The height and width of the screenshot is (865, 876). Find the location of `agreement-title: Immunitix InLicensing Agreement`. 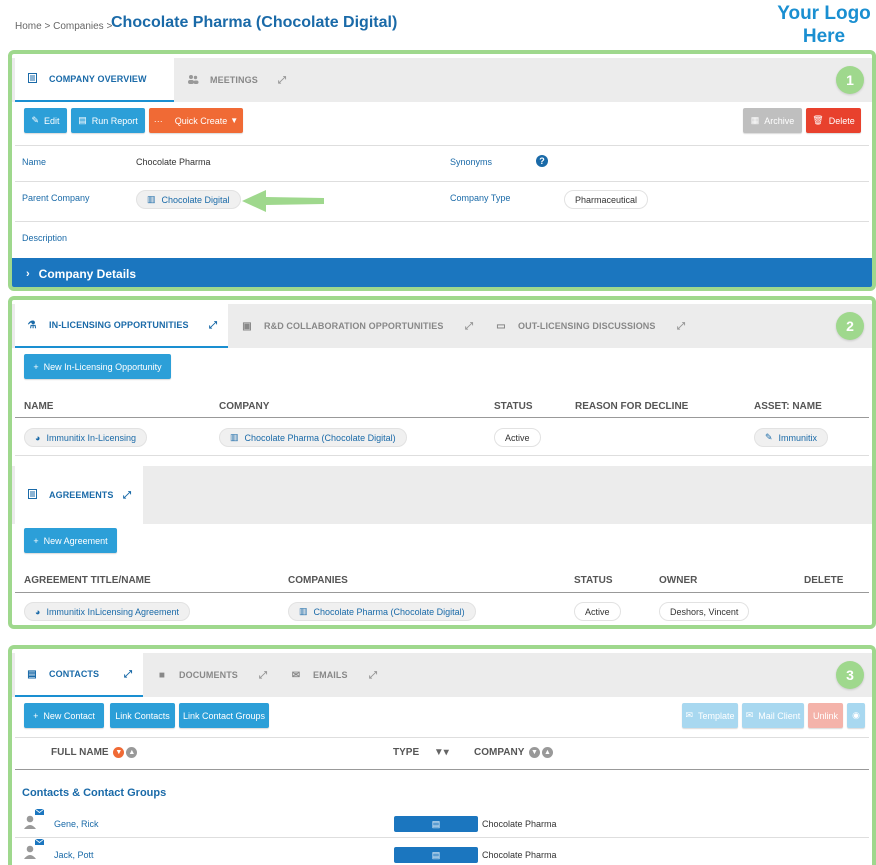

agreement-title: Immunitix InLicensing Agreement is located at coordinates (113, 611).